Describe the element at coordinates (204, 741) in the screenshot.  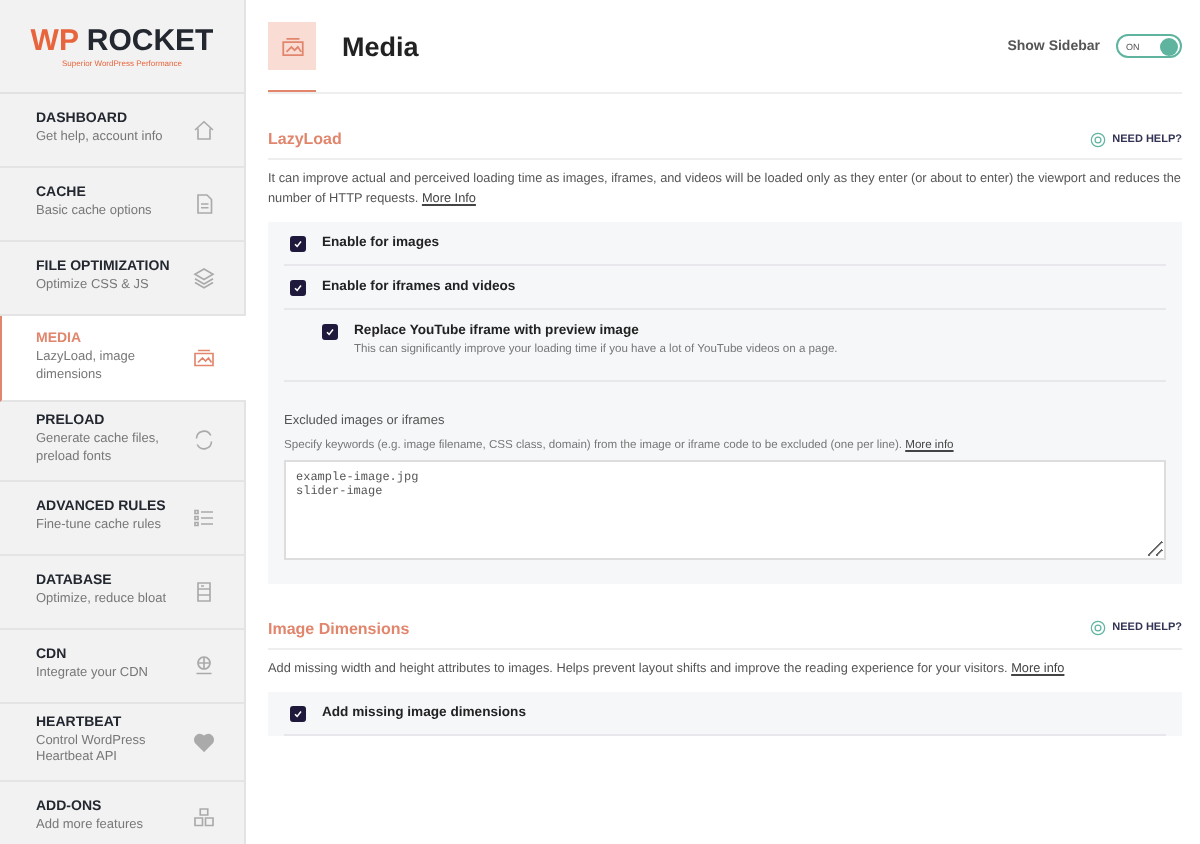
I see `heart-icon` at that location.